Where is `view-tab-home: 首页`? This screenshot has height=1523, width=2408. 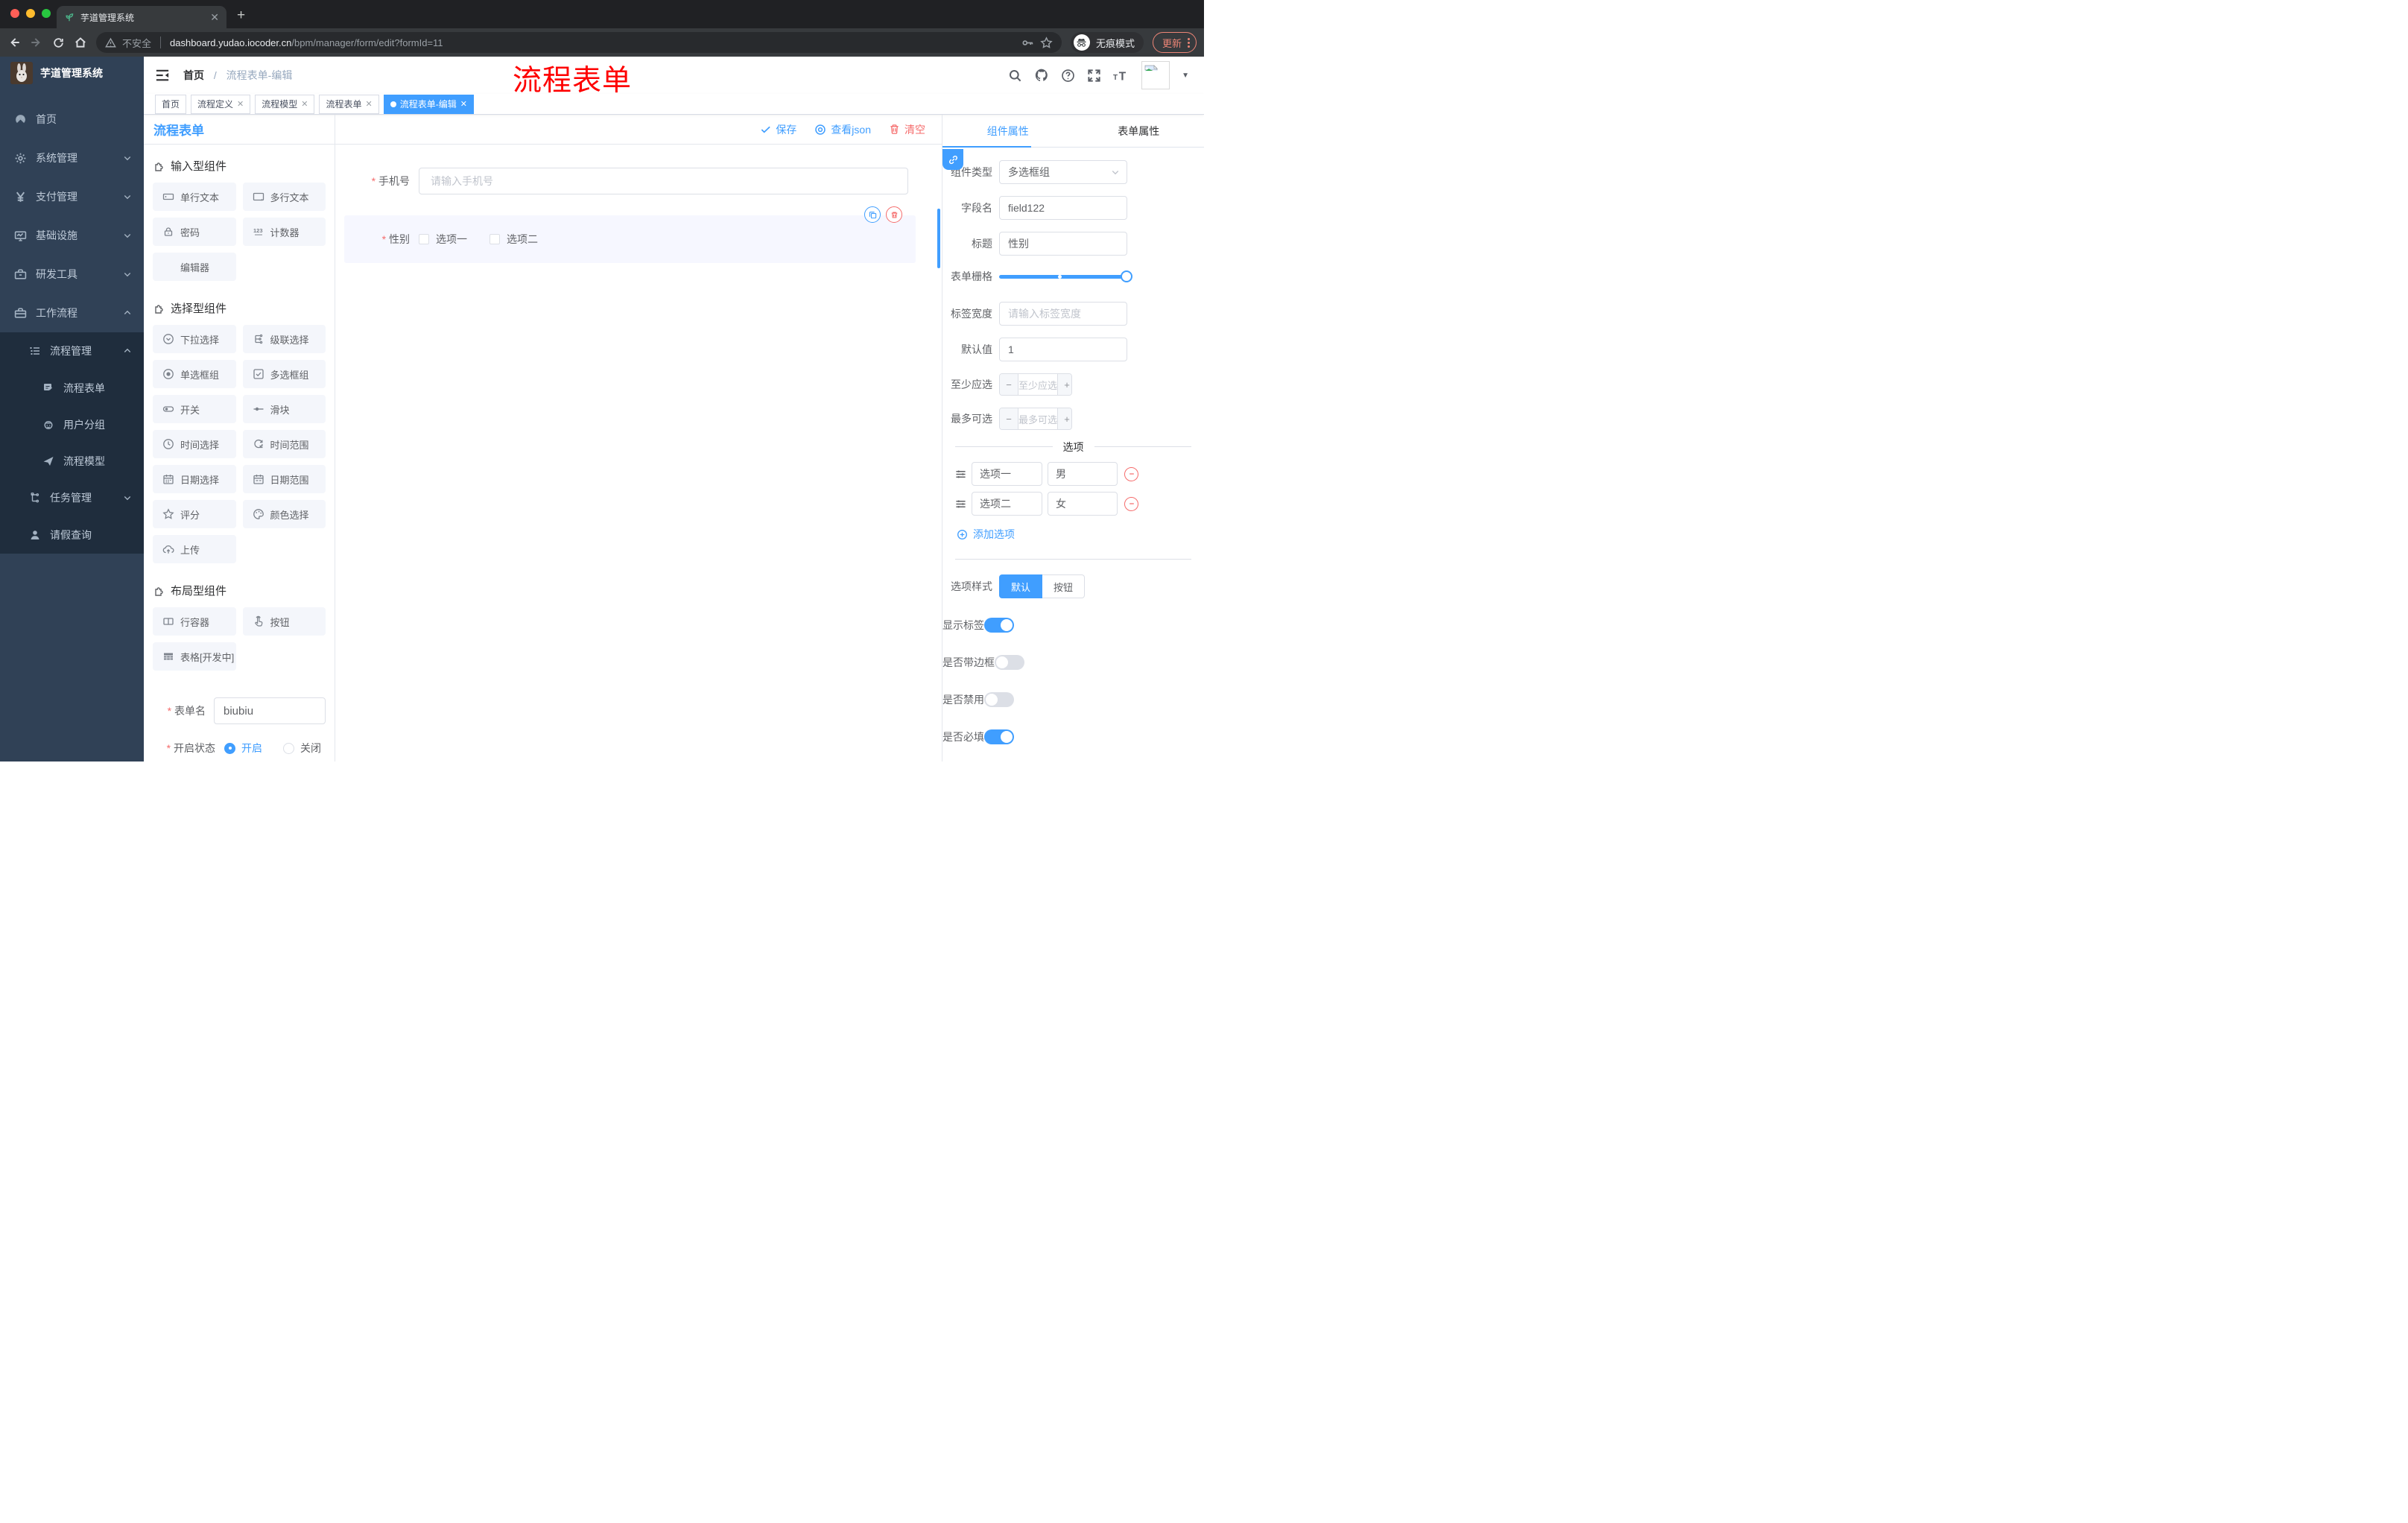 view-tab-home: 首页 is located at coordinates (171, 104).